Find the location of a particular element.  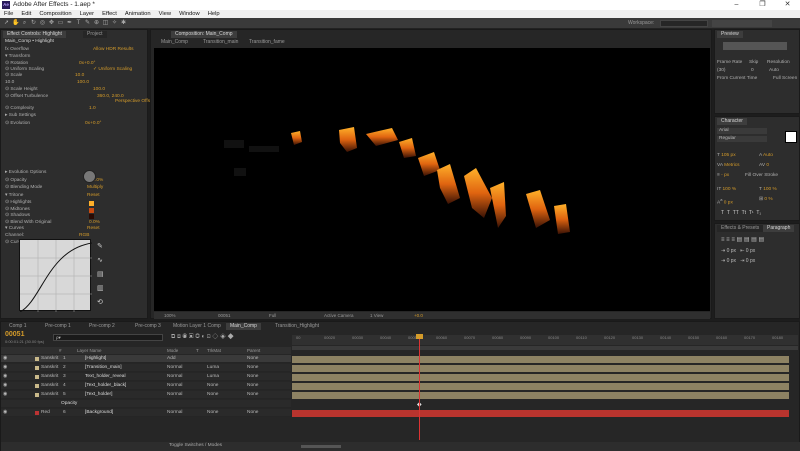

tsume-field: ⊞ 0 % is located at coordinates (766, 200).